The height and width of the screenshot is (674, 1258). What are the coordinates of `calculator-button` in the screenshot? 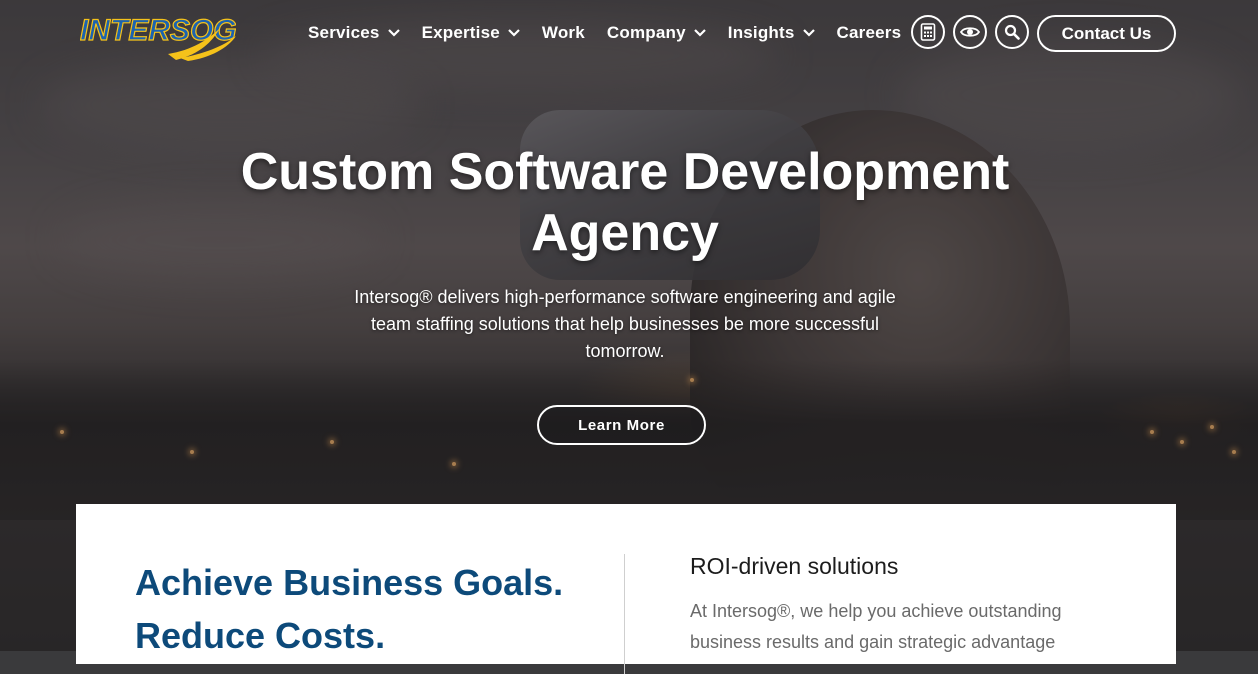 It's located at (928, 32).